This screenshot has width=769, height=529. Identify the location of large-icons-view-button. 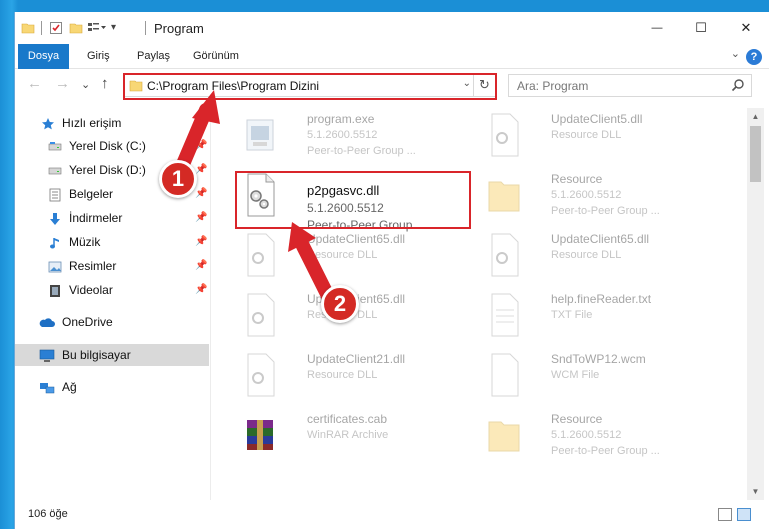
(744, 514).